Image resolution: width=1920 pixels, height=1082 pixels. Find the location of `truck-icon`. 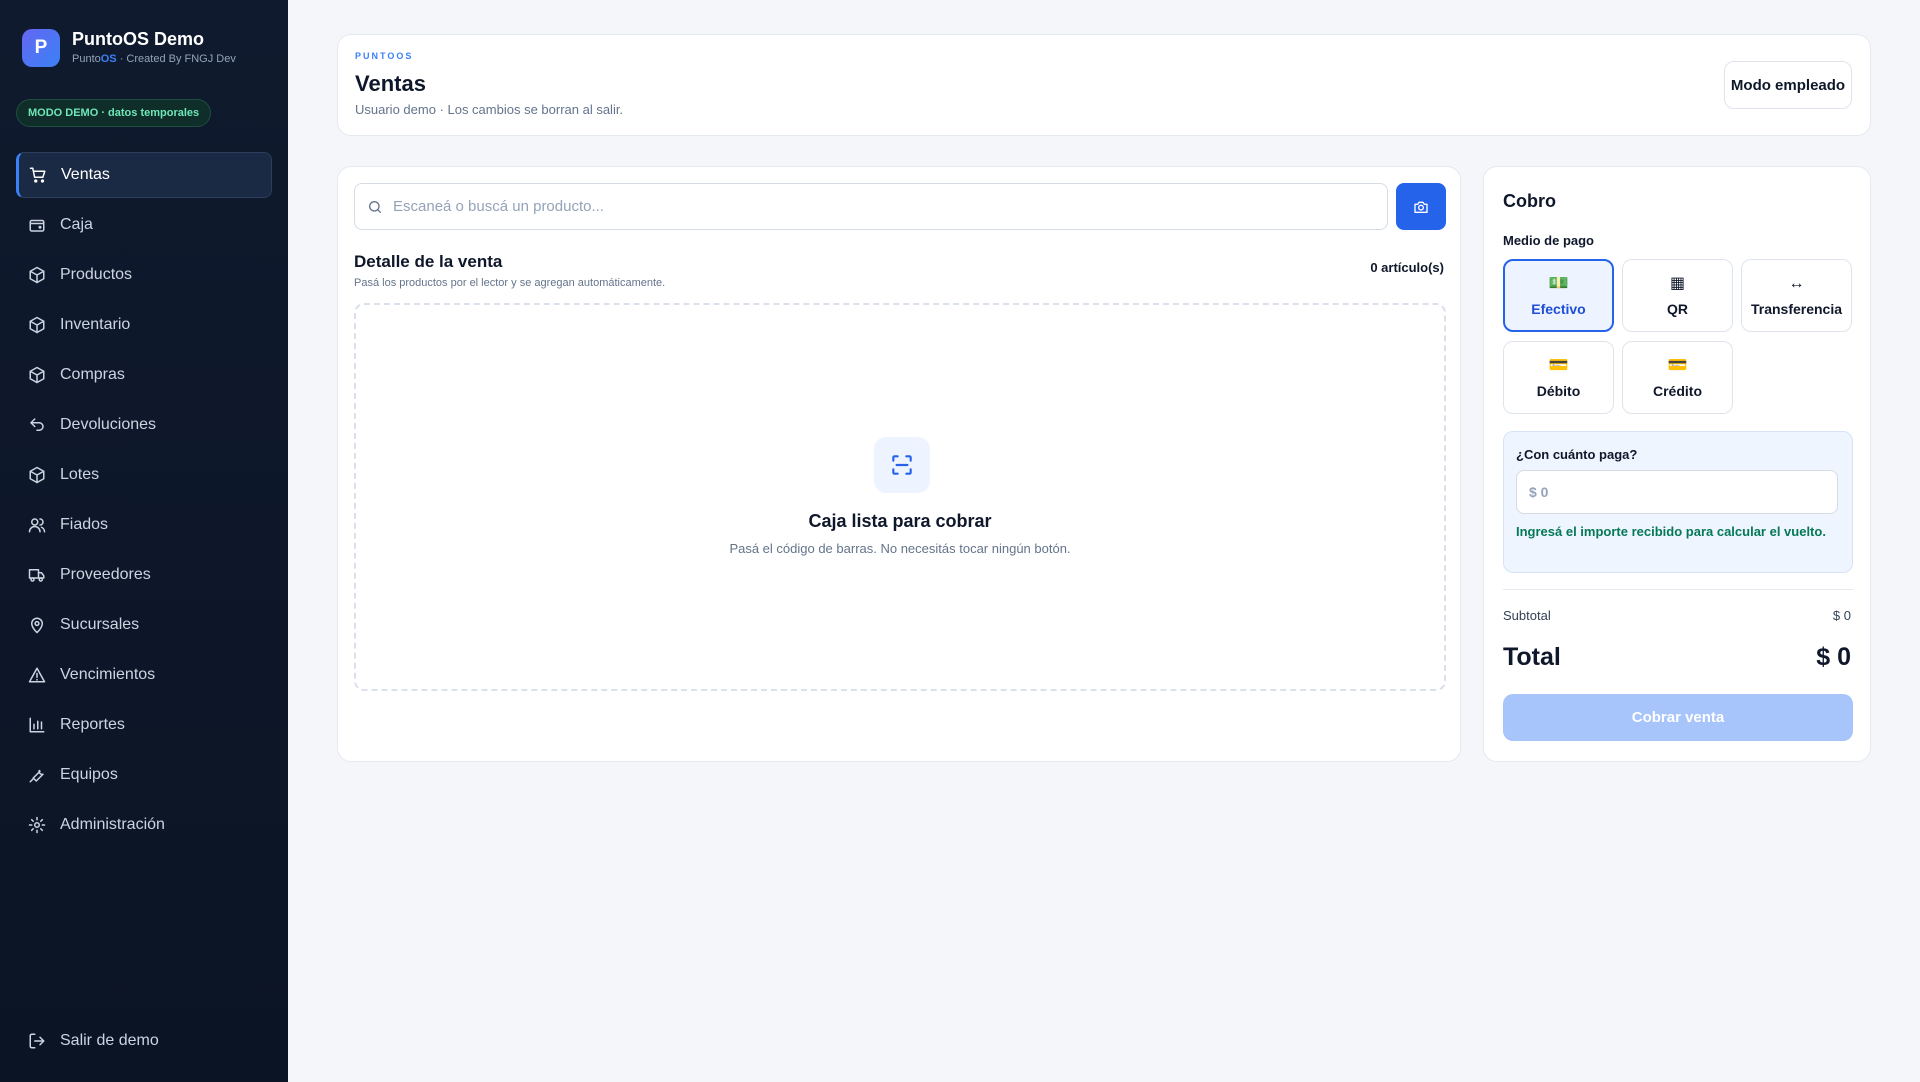

truck-icon is located at coordinates (36, 575).